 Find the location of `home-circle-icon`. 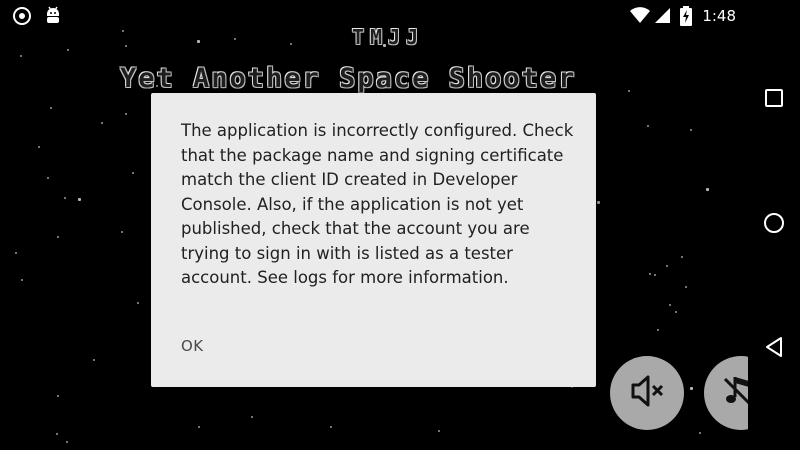

home-circle-icon is located at coordinates (774, 225).